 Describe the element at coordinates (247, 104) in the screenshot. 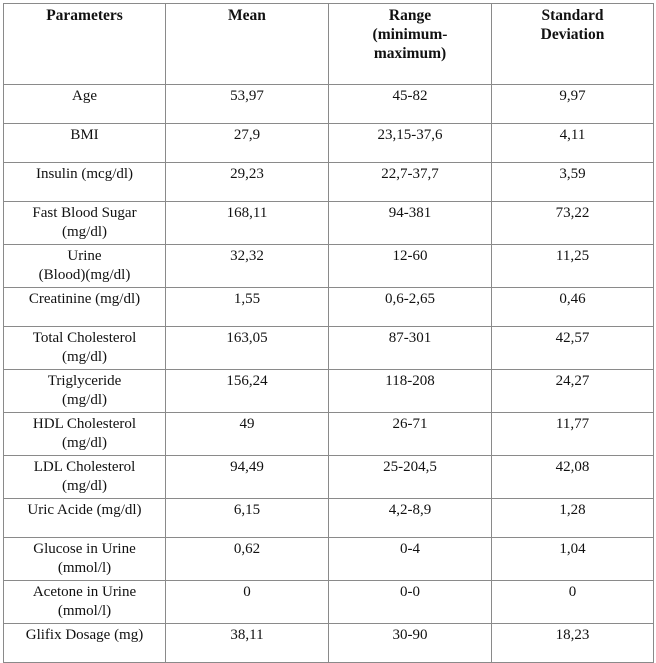

I see `mean-cell: 53,97` at that location.